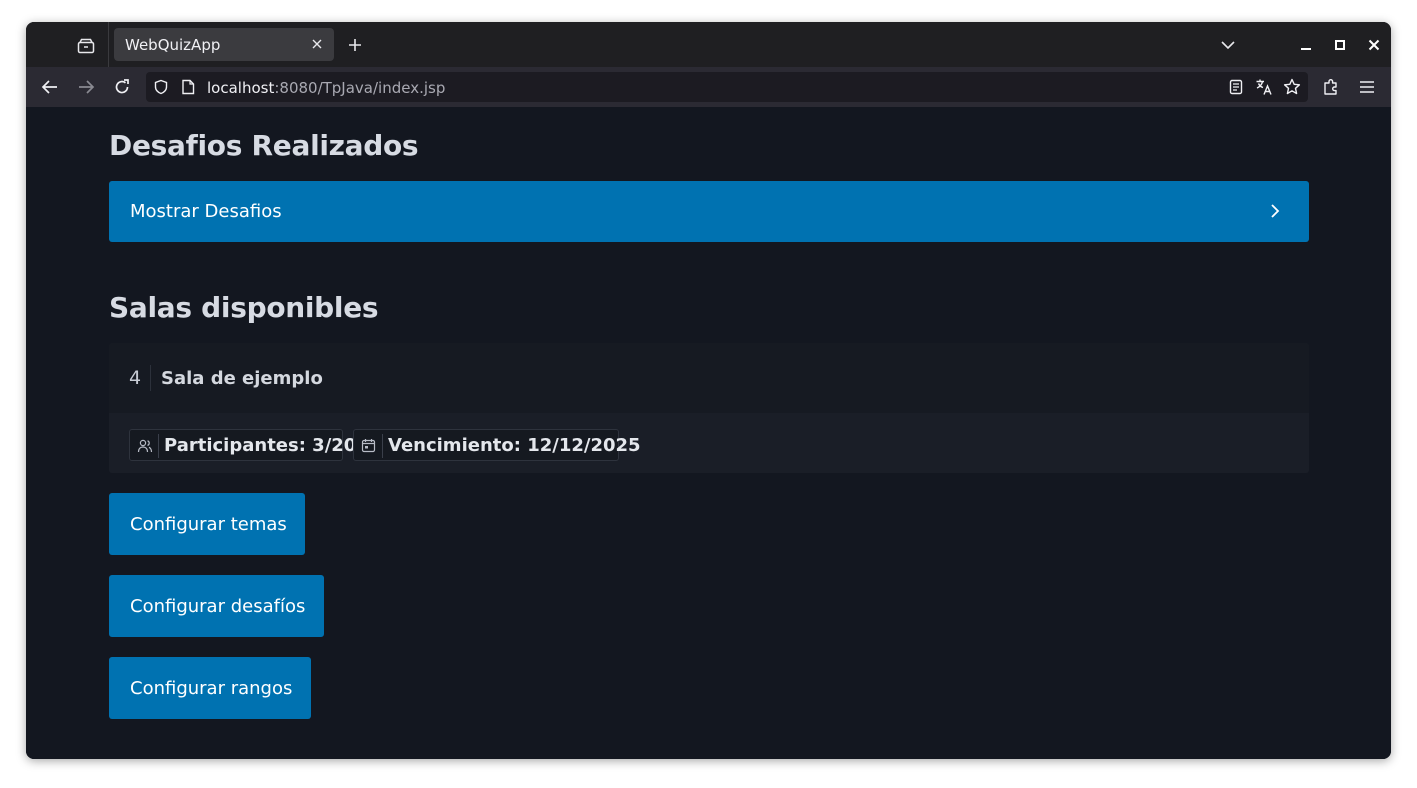 This screenshot has height=788, width=1417. What do you see at coordinates (173, 45) in the screenshot?
I see `tab-title: WebQuizApp` at bounding box center [173, 45].